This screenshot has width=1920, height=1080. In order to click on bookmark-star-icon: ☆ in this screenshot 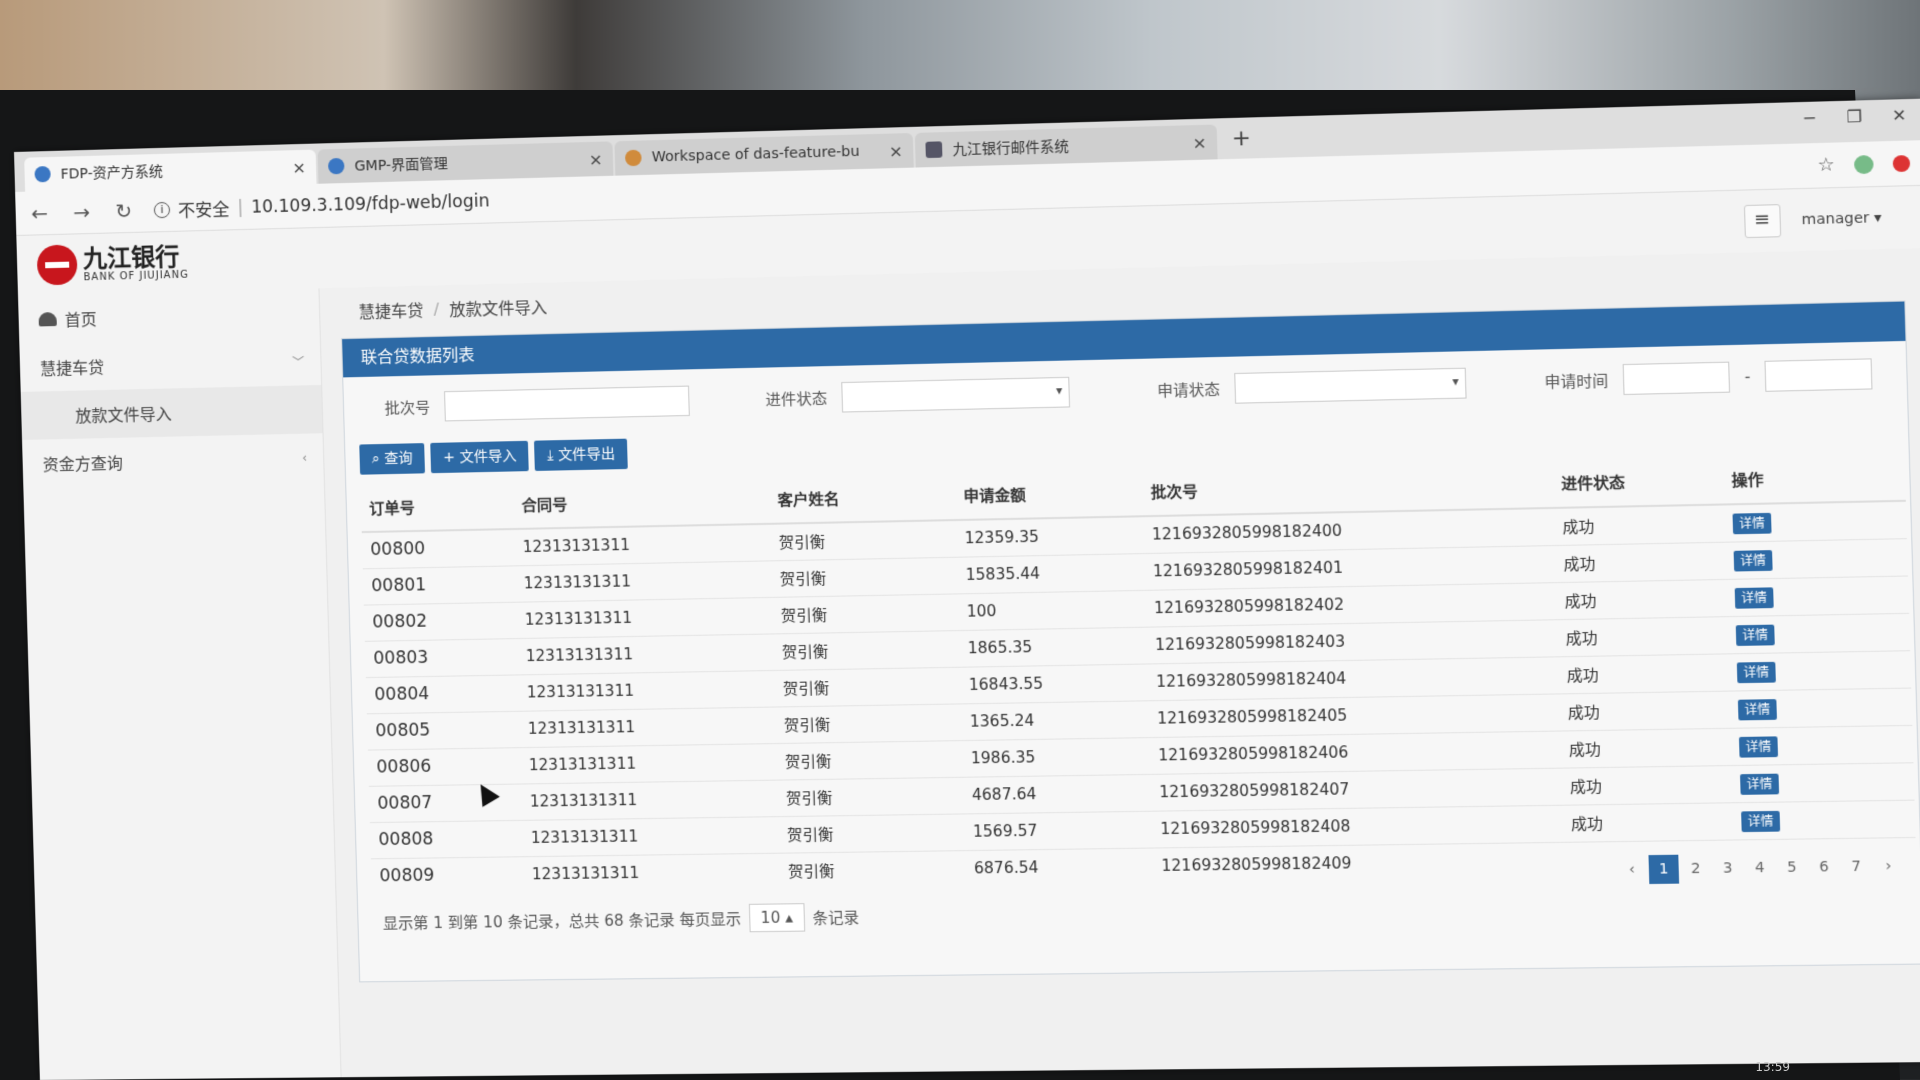, I will do `click(1826, 165)`.